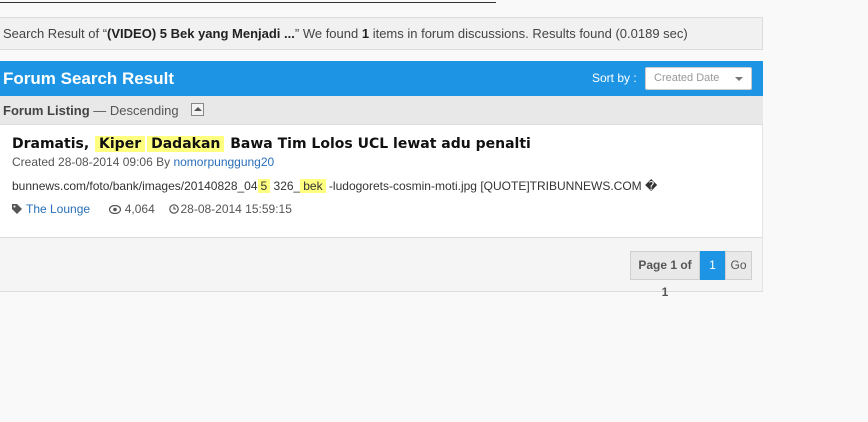  Describe the element at coordinates (17, 210) in the screenshot. I see `tag-icon` at that location.